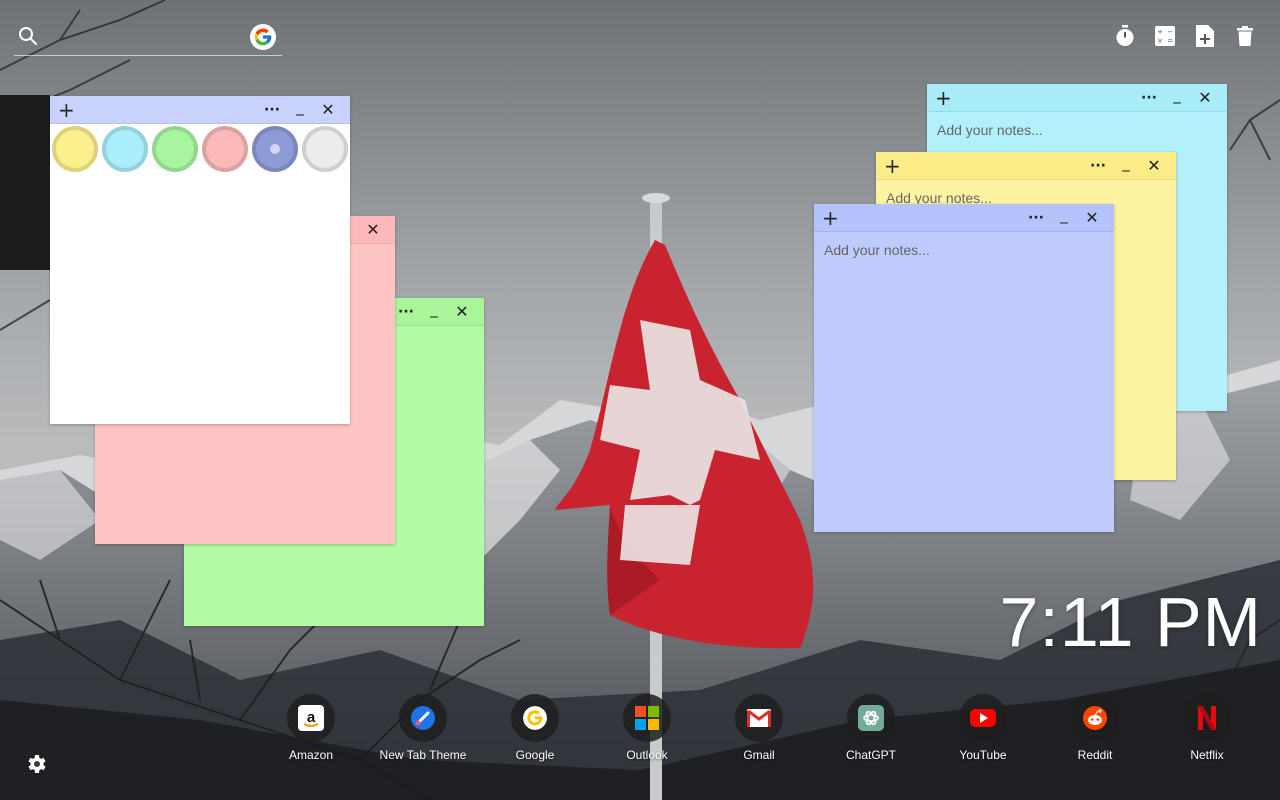  I want to click on shortcut-label: Outlook, so click(647, 755).